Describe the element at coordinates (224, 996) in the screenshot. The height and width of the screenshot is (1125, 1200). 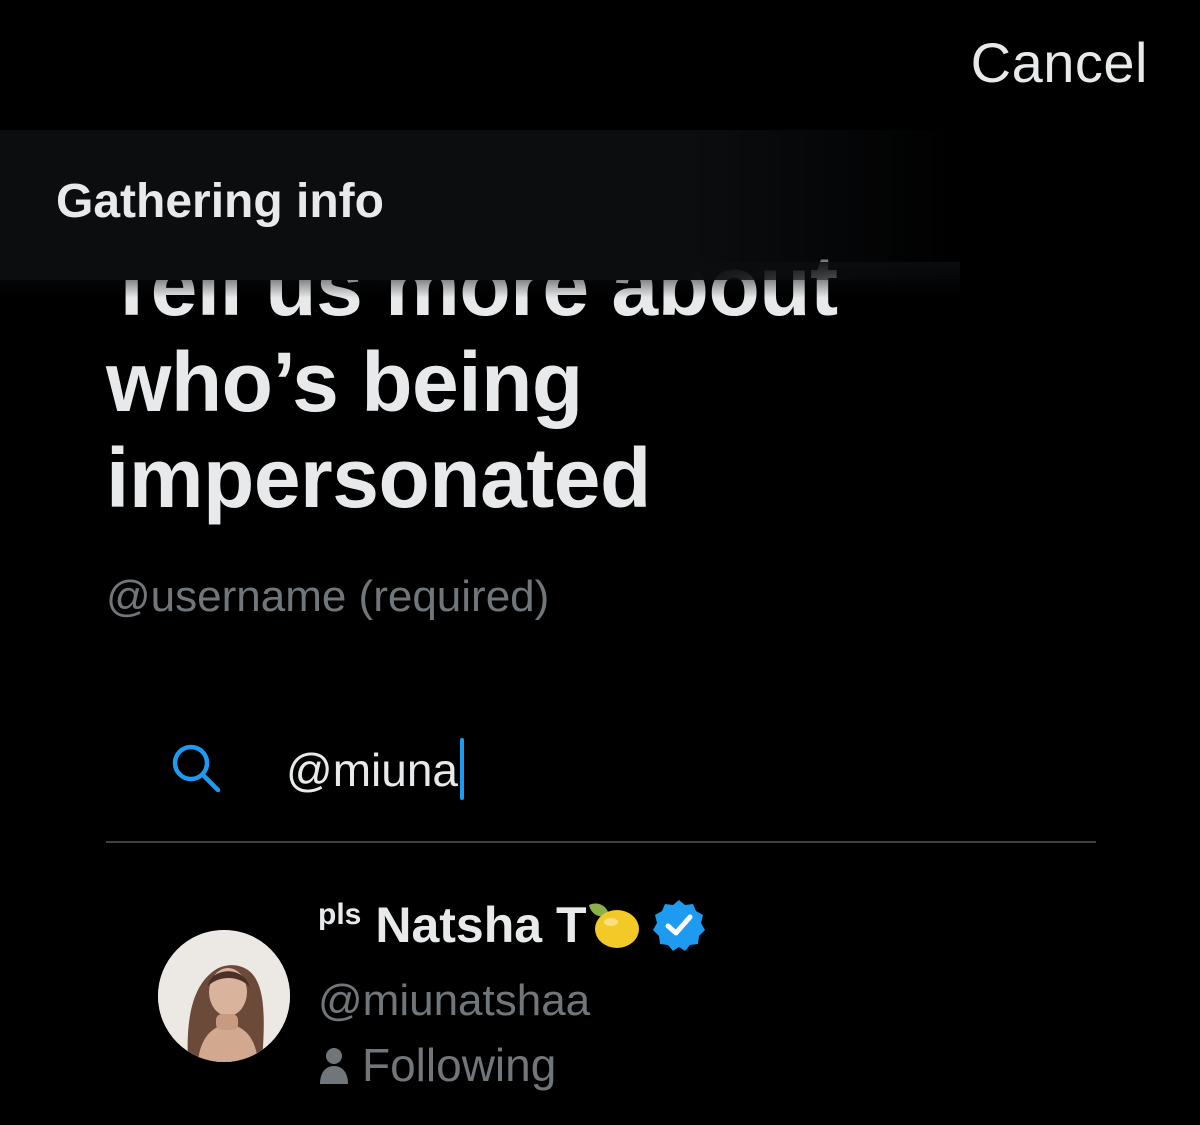
I see `avatar` at that location.